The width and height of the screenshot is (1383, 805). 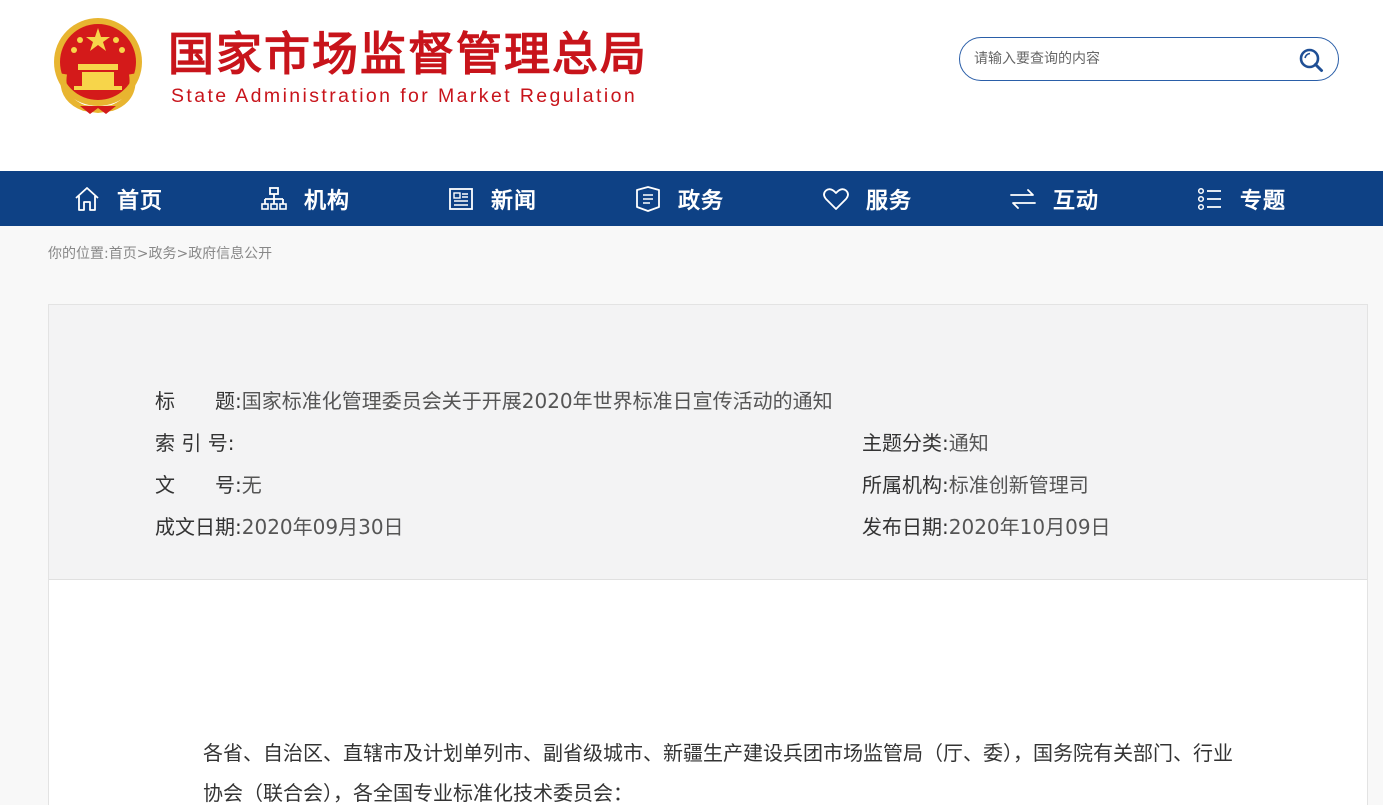 I want to click on search-input, so click(x=1129, y=59).